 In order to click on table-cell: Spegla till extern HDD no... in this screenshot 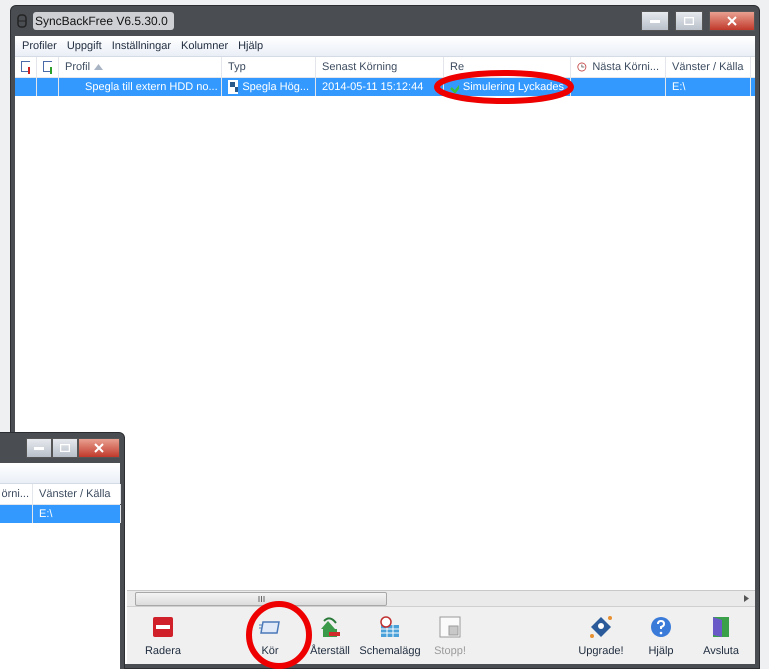, I will do `click(151, 87)`.